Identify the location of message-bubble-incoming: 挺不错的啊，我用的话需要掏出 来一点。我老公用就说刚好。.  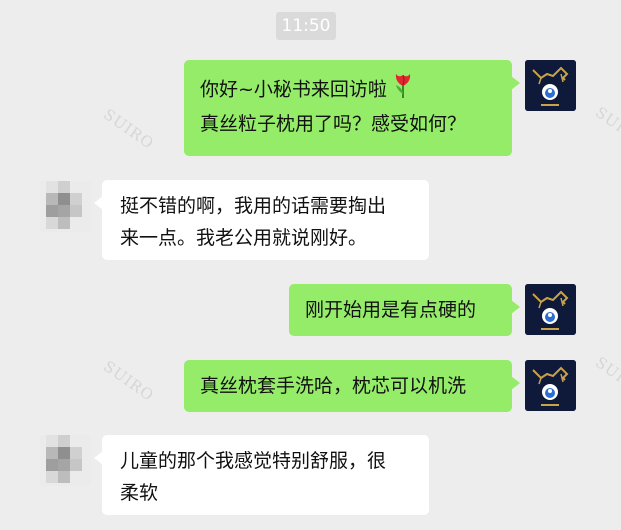
(261, 220).